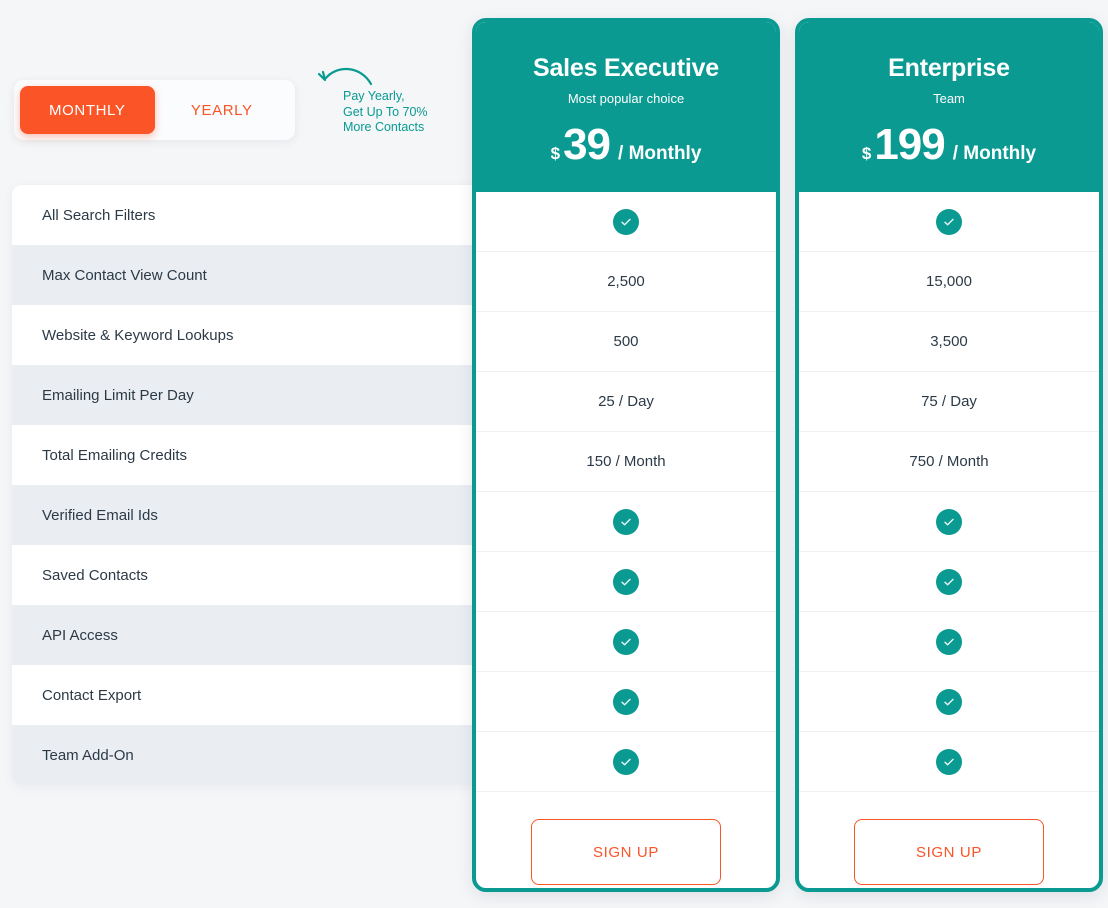 The height and width of the screenshot is (908, 1108). Describe the element at coordinates (626, 98) in the screenshot. I see `plan-subtitle: Most popular choice` at that location.